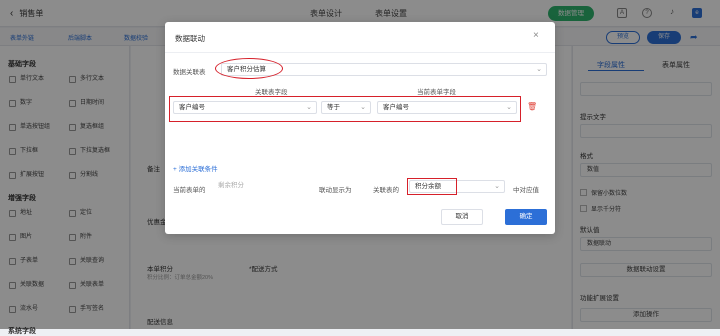 This screenshot has width=720, height=336. What do you see at coordinates (436, 92) in the screenshot?
I see `current-field-column-header: 当前表单字段` at bounding box center [436, 92].